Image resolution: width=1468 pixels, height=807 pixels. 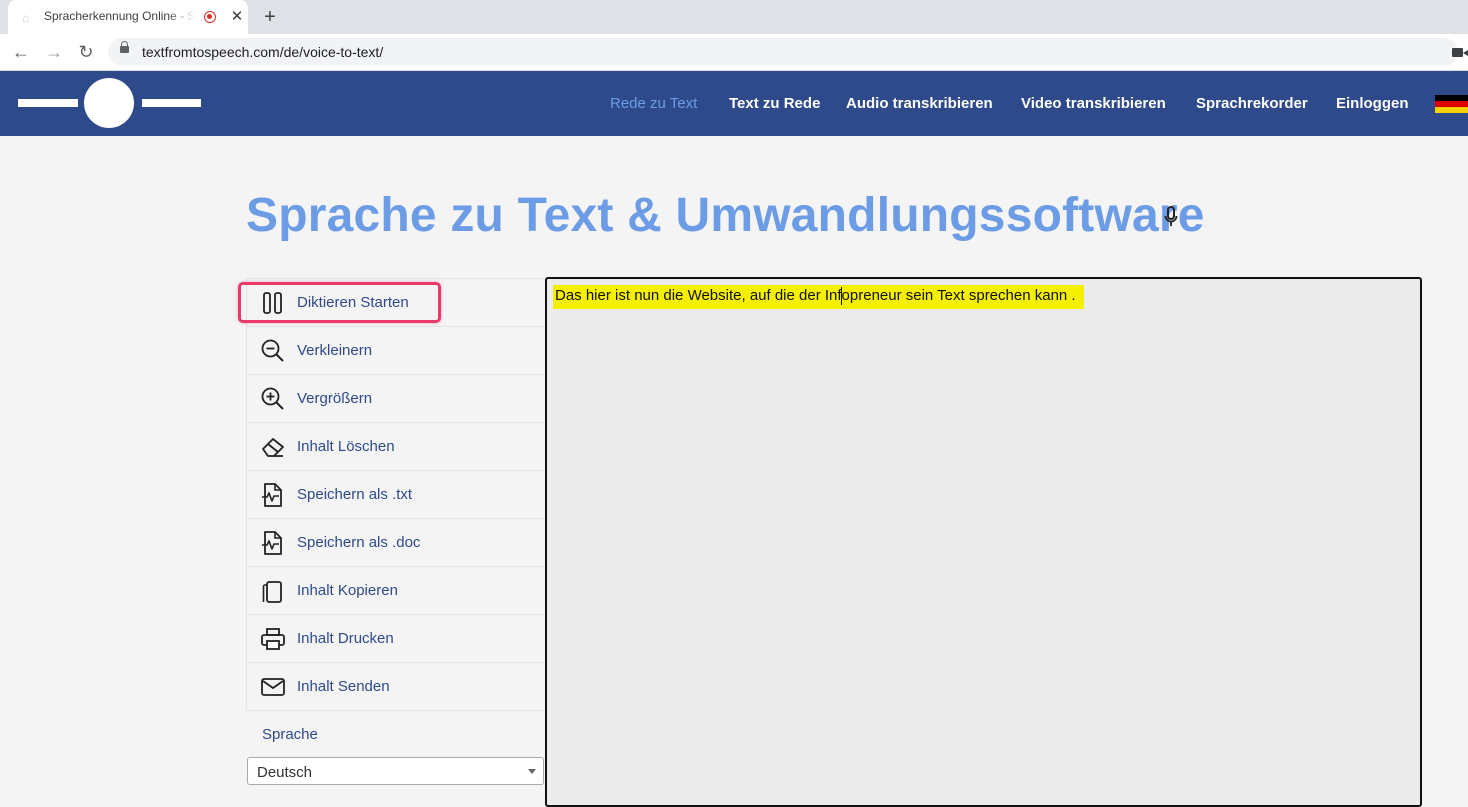 What do you see at coordinates (270, 17) in the screenshot?
I see `new-tab-button: +` at bounding box center [270, 17].